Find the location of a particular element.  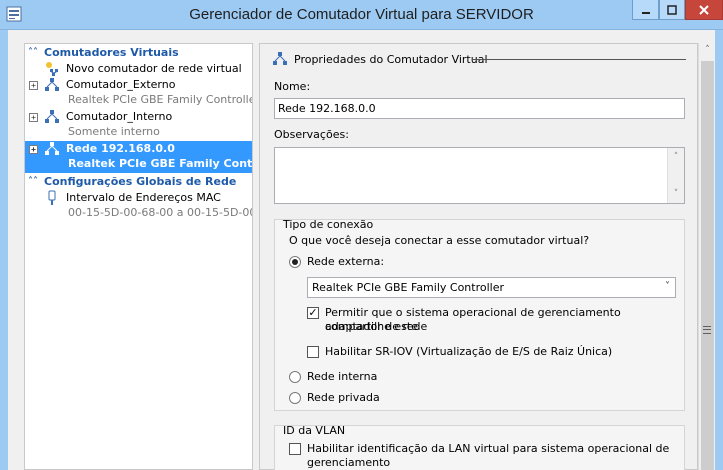

tree-item-label: Comutador_Interno is located at coordinates (119, 116).